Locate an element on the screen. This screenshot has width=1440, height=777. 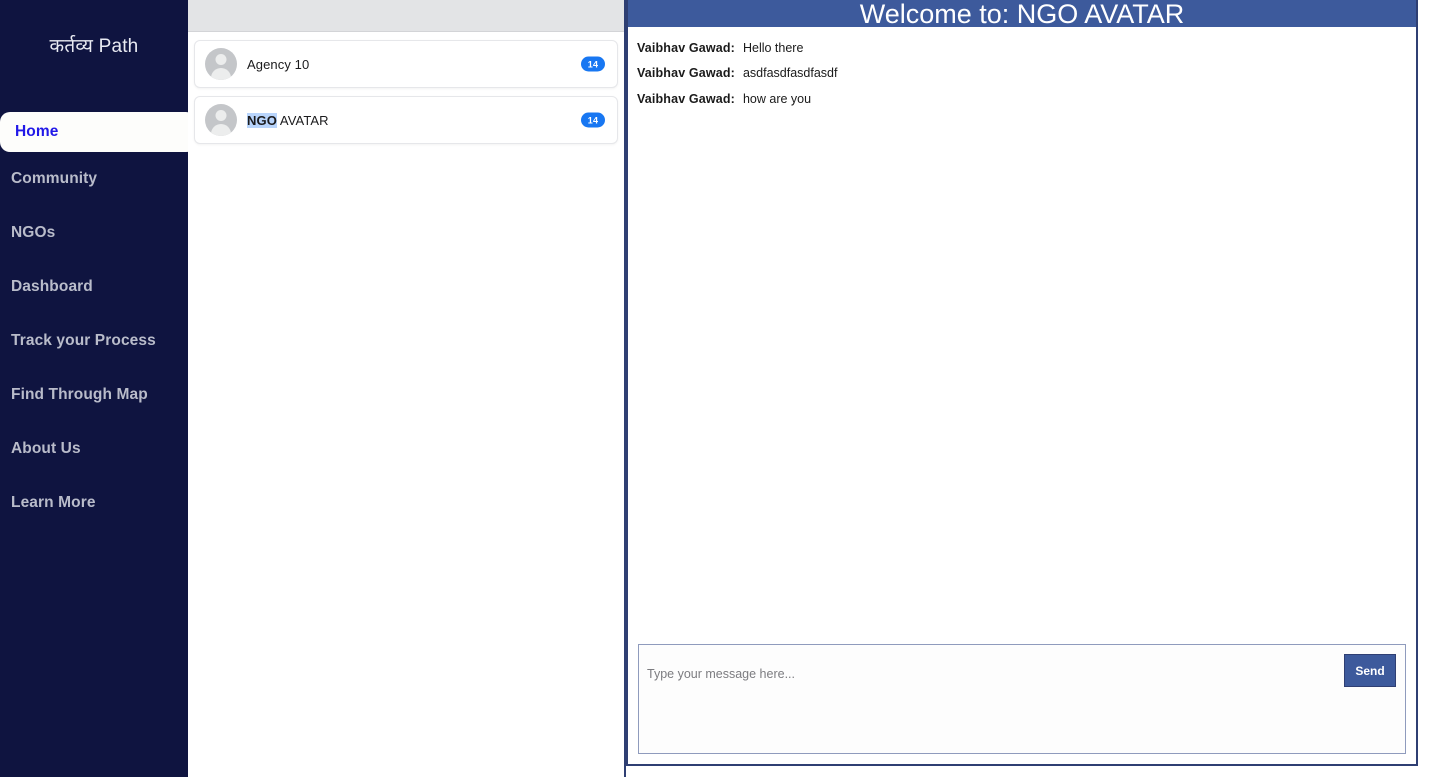
sidebar-item-label: Find Through Map is located at coordinates (79, 394).